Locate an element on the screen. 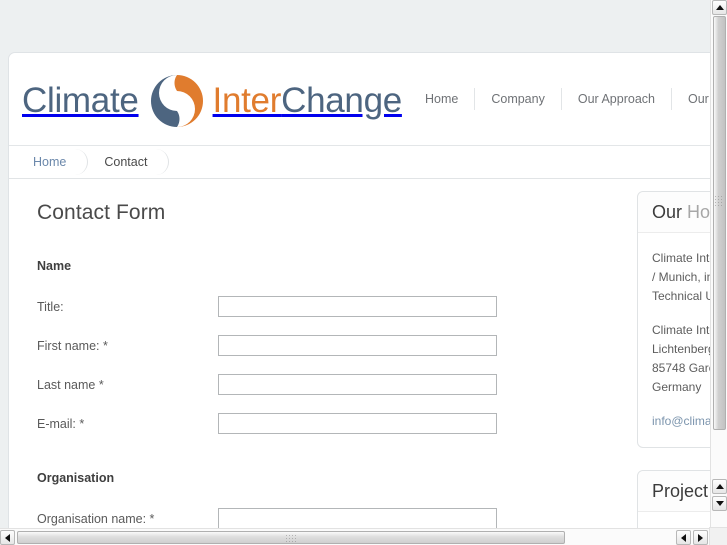  horizontal-scrollbar is located at coordinates (355, 536).